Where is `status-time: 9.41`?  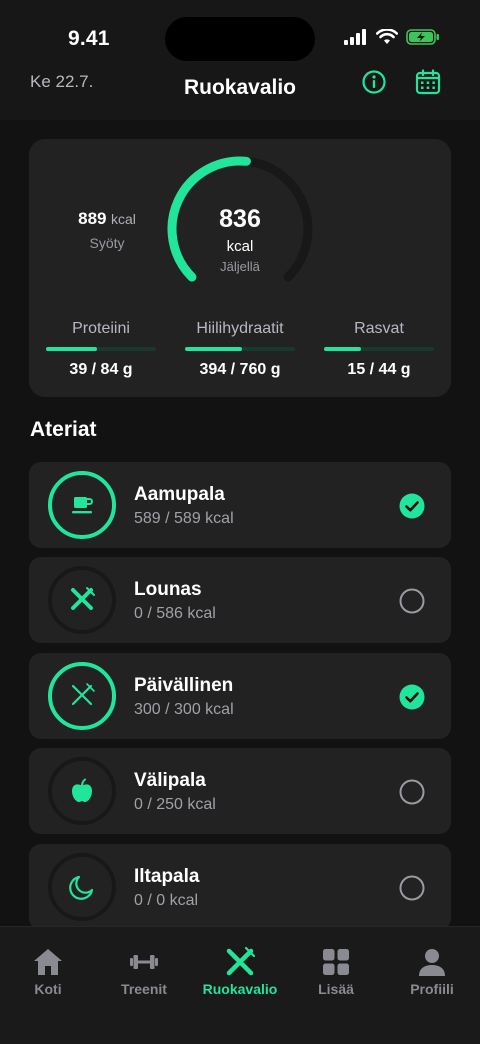
status-time: 9.41 is located at coordinates (89, 38).